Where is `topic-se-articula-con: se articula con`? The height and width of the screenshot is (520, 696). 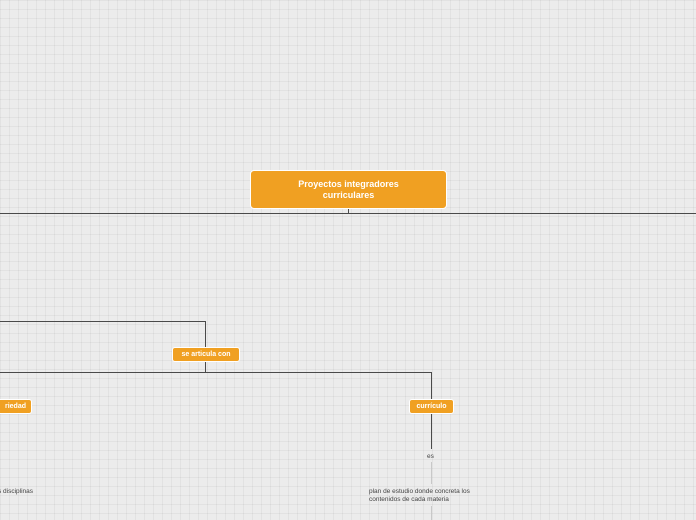
topic-se-articula-con: se articula con is located at coordinates (206, 354).